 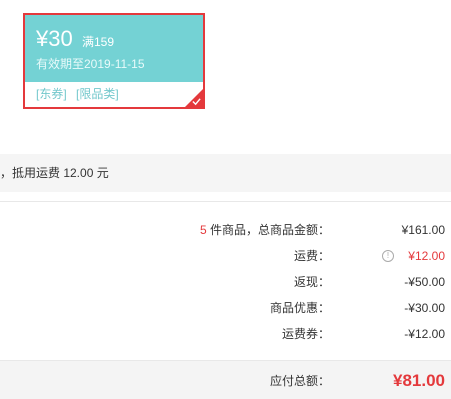 I want to click on summary-row-items: 5 件商品，总商品金额： ¥161.00, so click(x=225, y=230).